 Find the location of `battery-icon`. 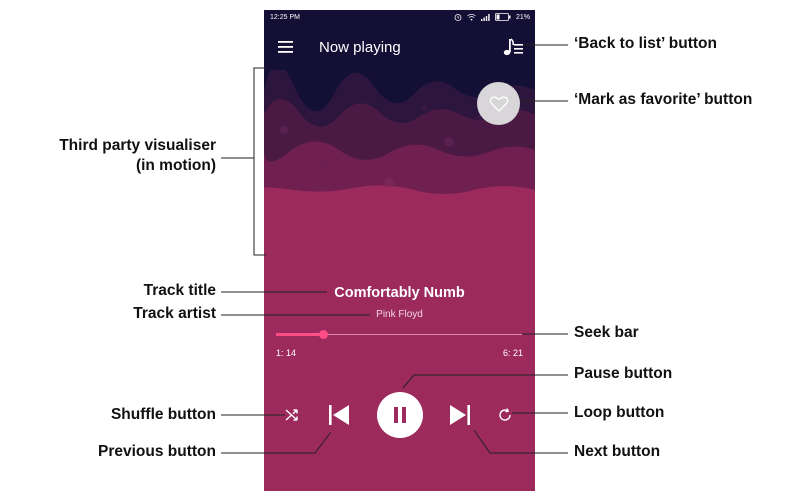

battery-icon is located at coordinates (503, 17).